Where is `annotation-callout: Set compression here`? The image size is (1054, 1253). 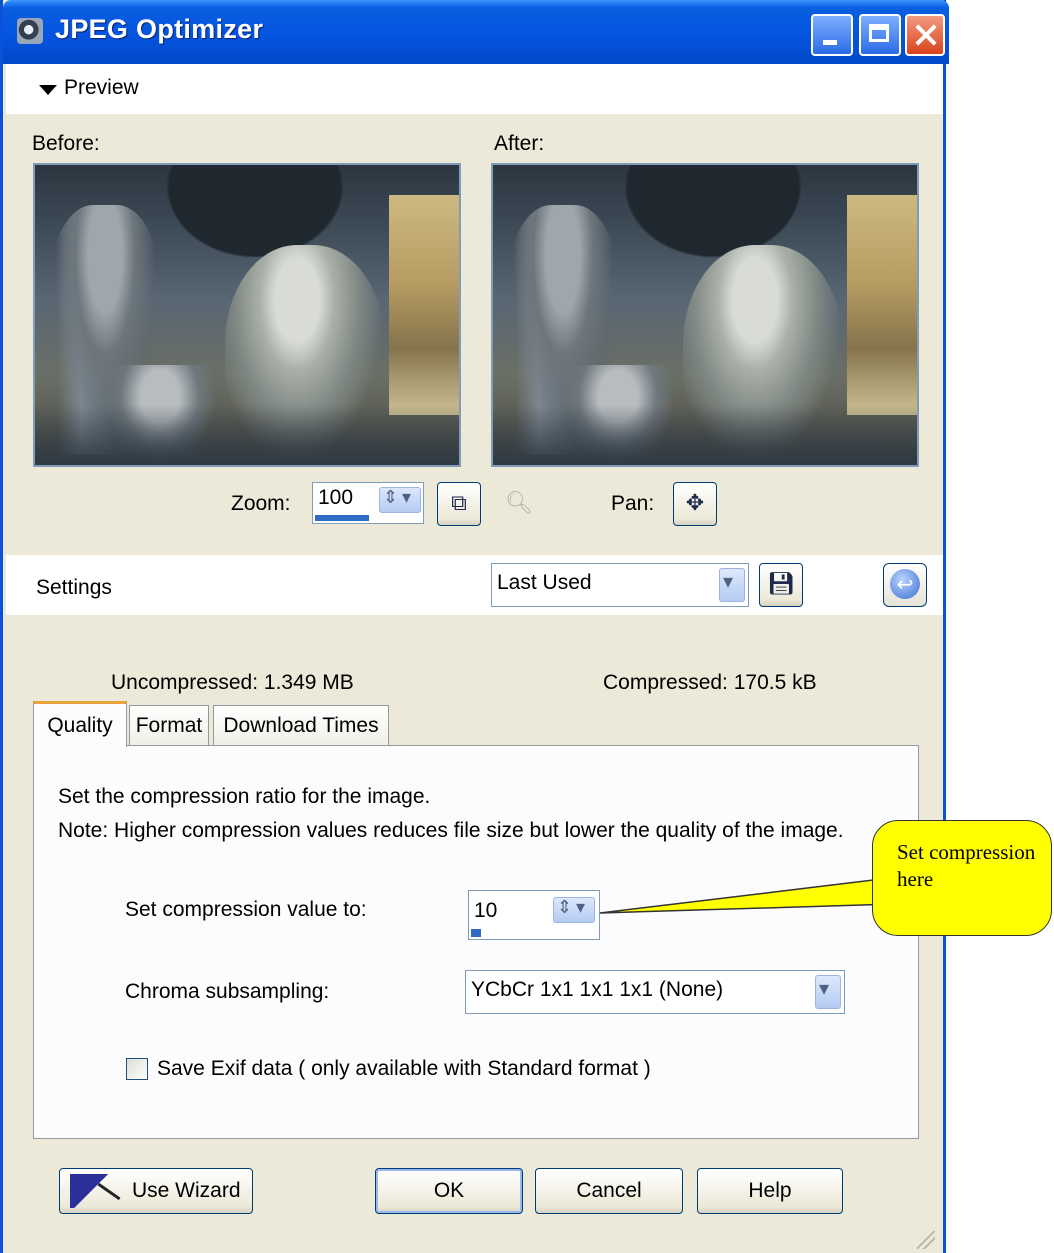
annotation-callout: Set compression here is located at coordinates (962, 878).